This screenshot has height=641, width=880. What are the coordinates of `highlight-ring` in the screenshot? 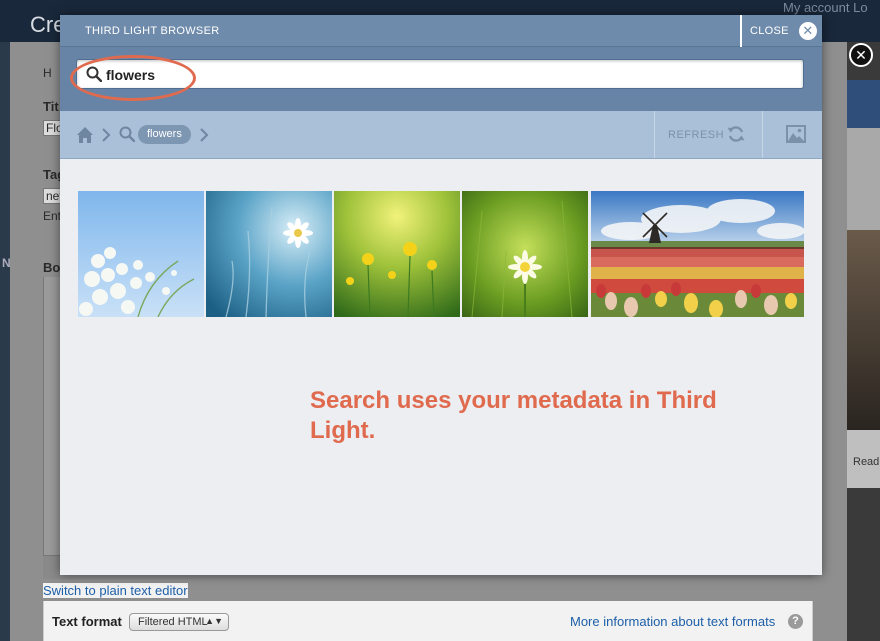 It's located at (133, 78).